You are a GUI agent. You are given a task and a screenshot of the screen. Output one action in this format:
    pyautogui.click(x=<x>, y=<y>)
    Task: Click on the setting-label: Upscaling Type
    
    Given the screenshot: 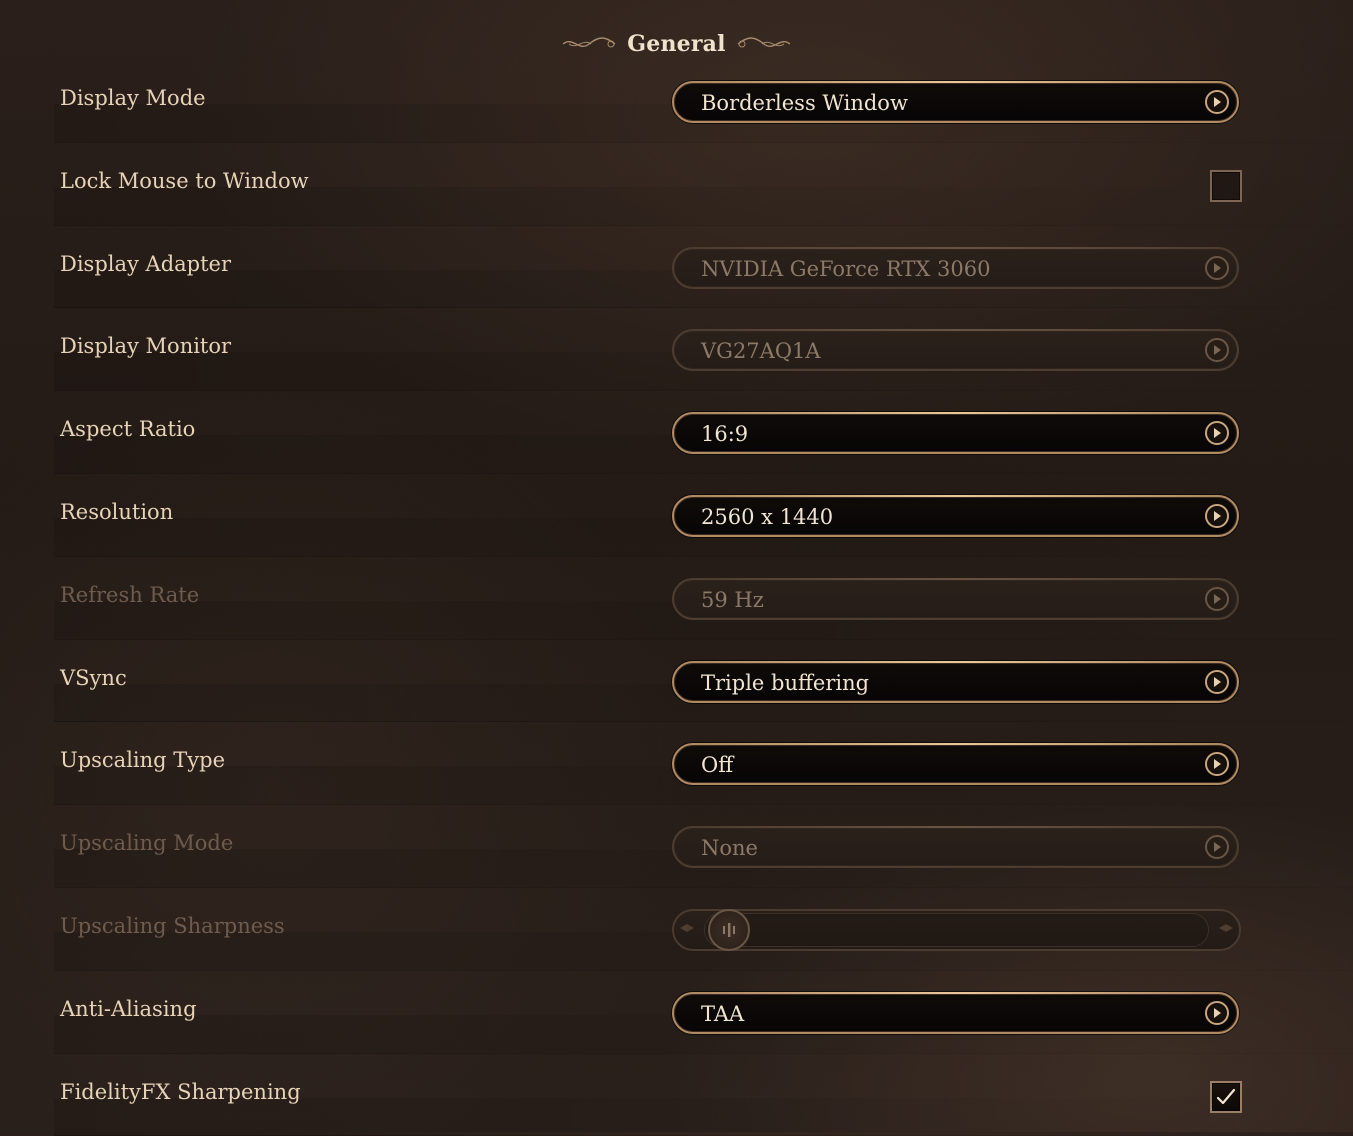 What is the action you would take?
    pyautogui.click(x=143, y=760)
    